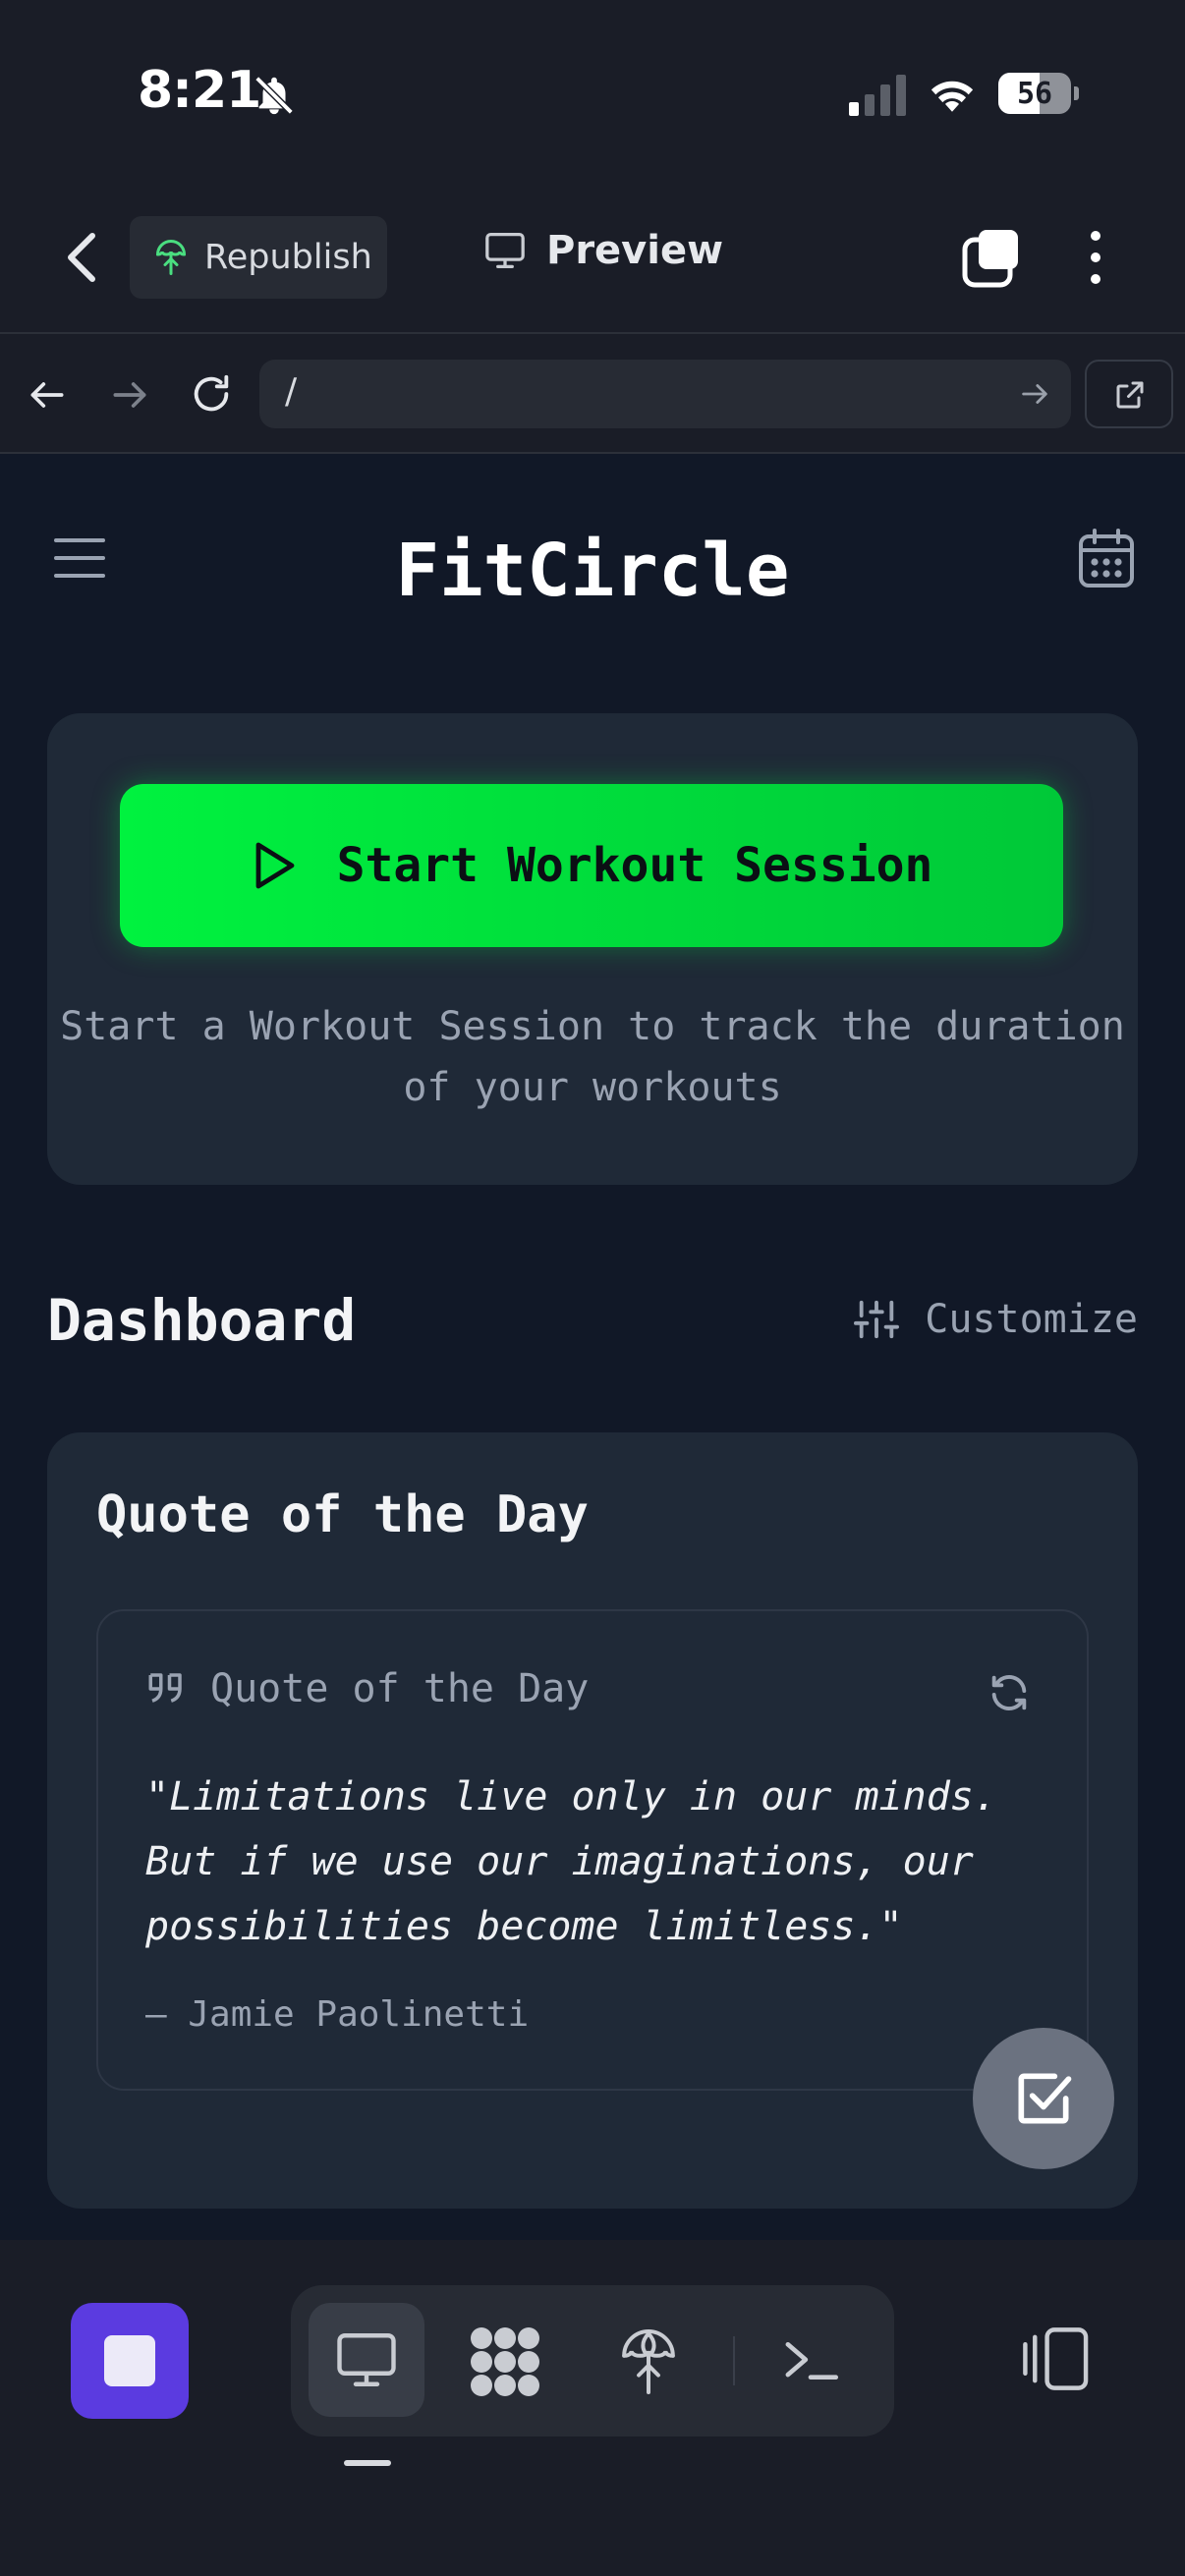 The height and width of the screenshot is (2576, 1185). I want to click on go-arrow-icon, so click(1034, 394).